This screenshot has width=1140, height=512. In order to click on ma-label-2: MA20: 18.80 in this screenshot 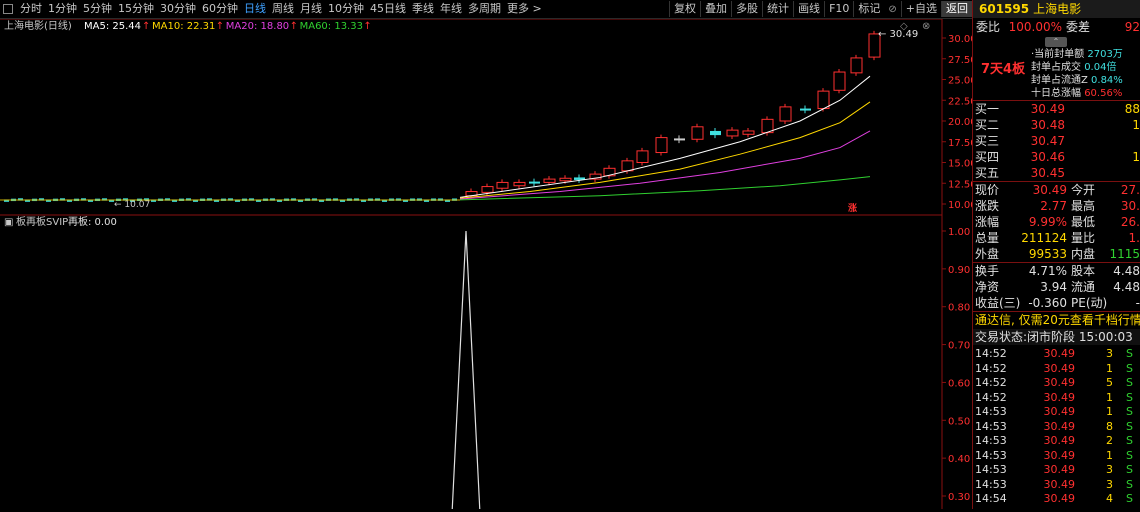, I will do `click(257, 26)`.